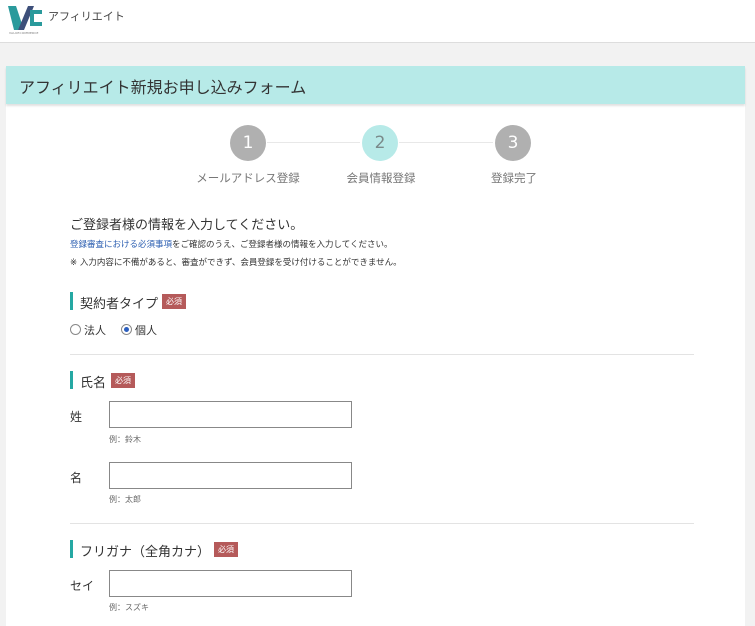 The image size is (755, 626). What do you see at coordinates (125, 499) in the screenshot?
I see `first-name-hint: 例：太郎` at bounding box center [125, 499].